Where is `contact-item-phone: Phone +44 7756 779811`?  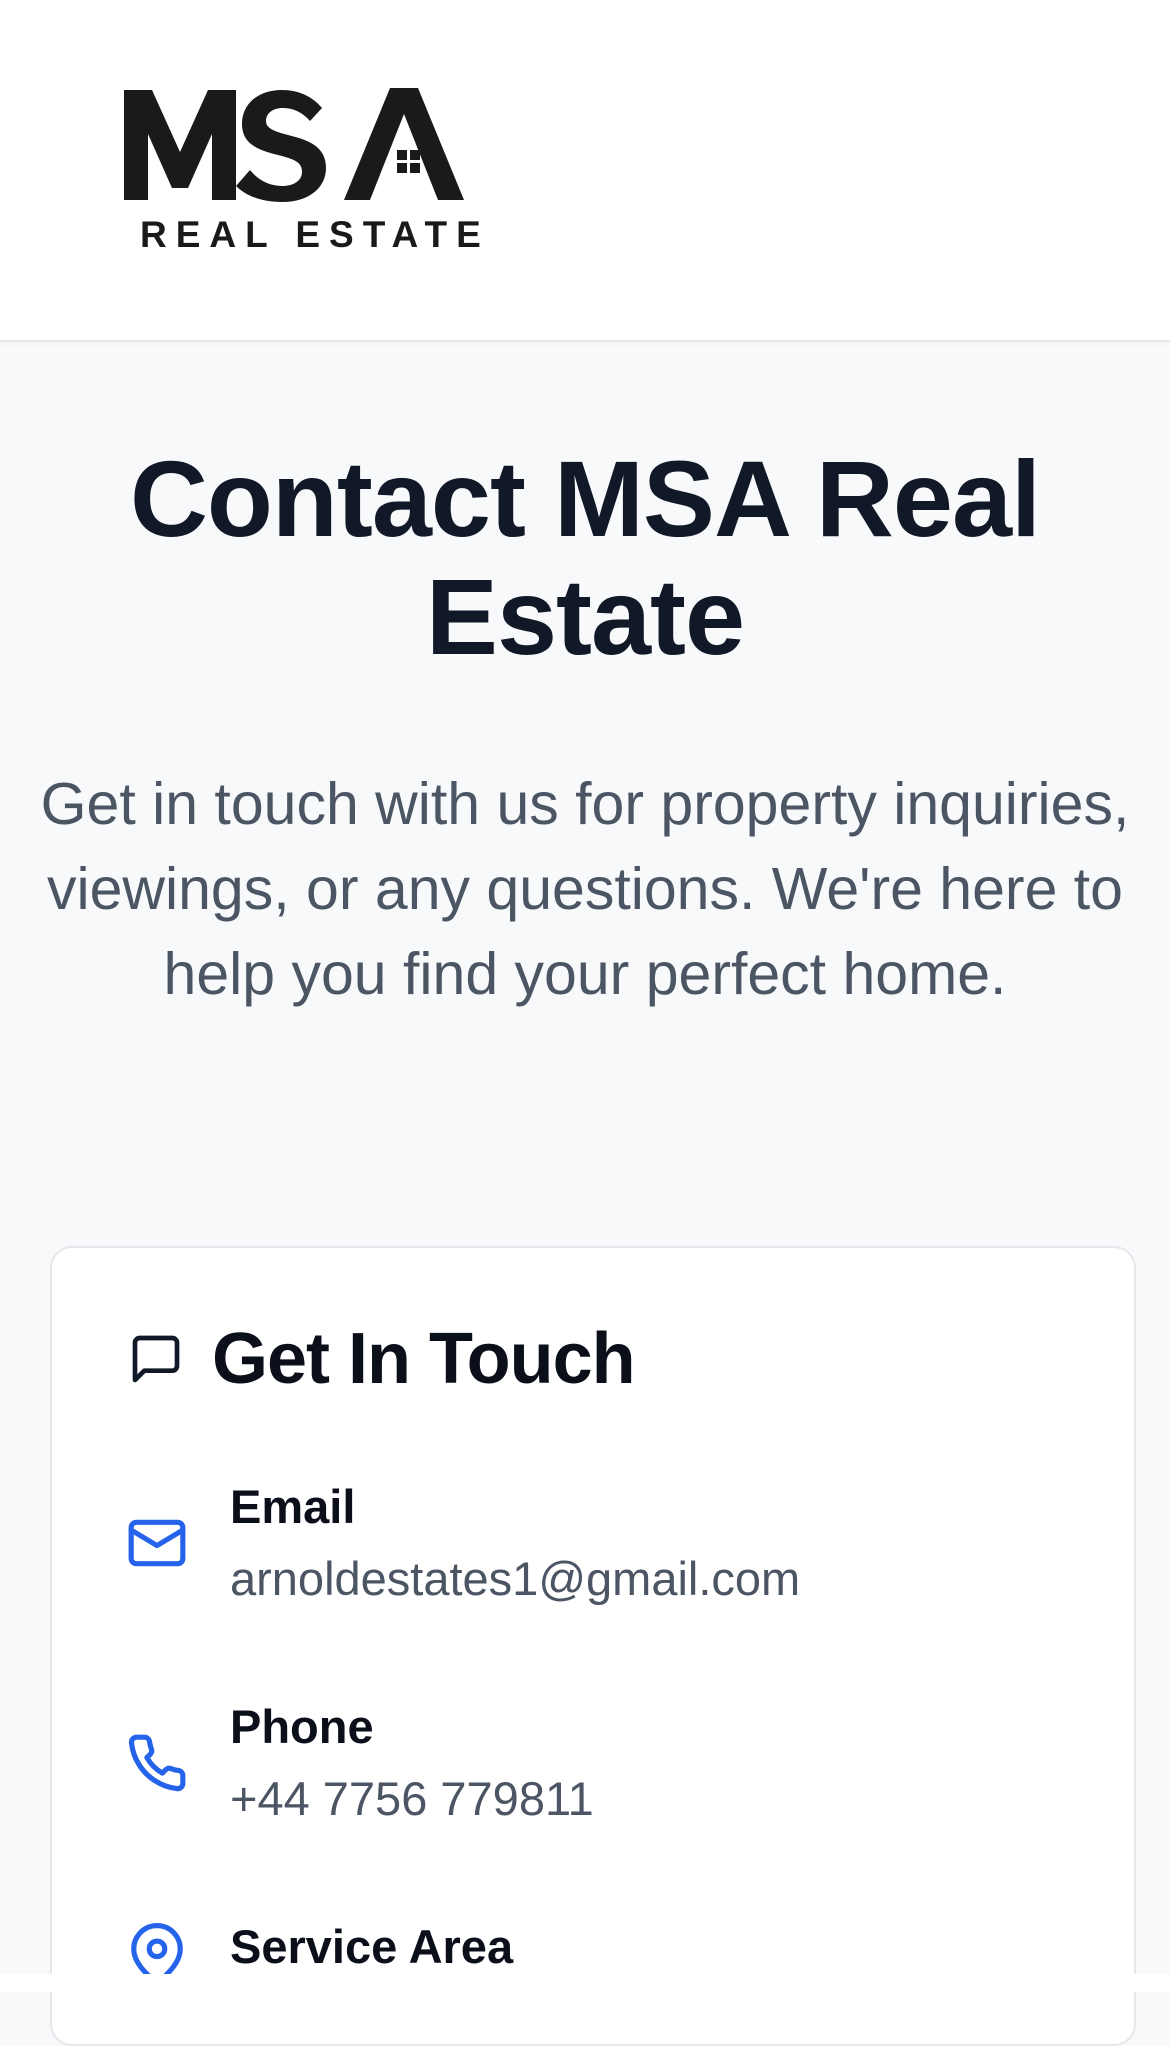 contact-item-phone: Phone +44 7756 779811 is located at coordinates (360, 1763).